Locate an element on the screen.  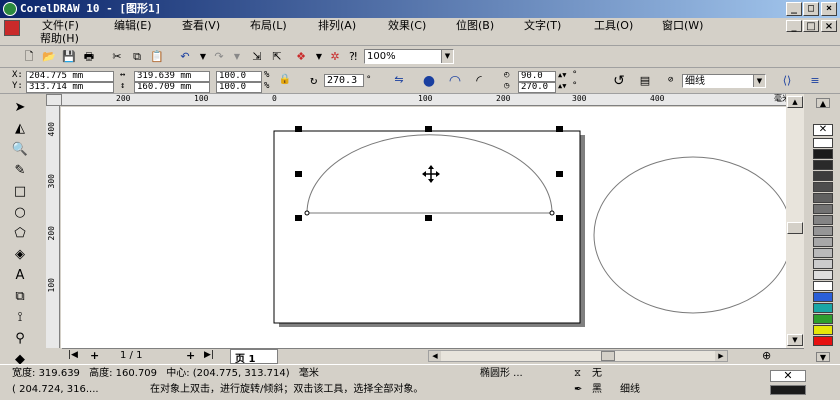
arc-mode-icon: ◜ is located at coordinates (479, 81).